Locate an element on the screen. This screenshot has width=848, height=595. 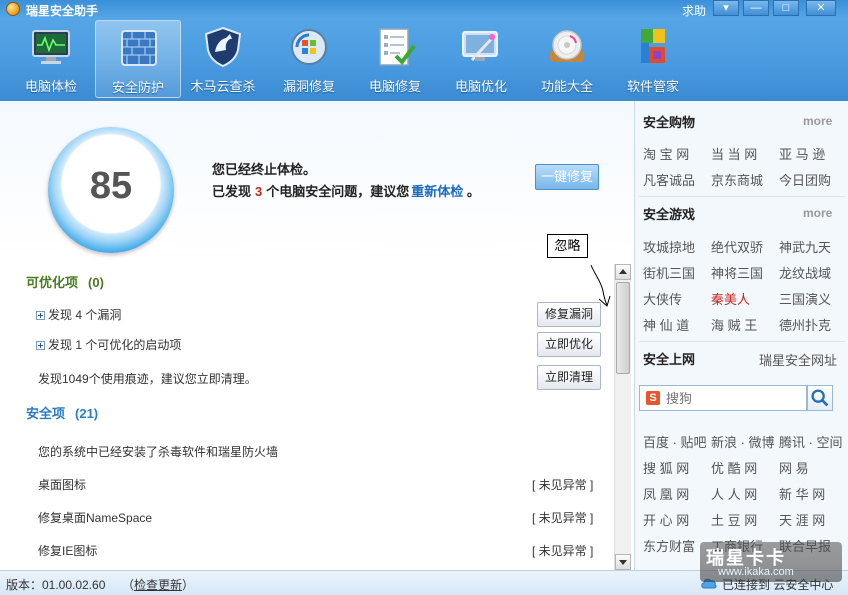
tool-pc-optimize: 电脑优化 is located at coordinates (481, 59).